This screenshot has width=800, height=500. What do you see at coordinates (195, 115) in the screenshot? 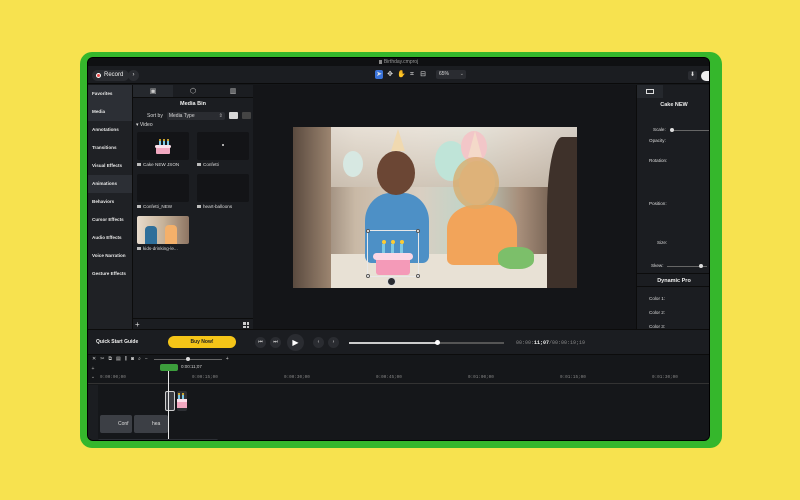
I see `sort-dropdown: Media Type ⇕` at bounding box center [195, 115].